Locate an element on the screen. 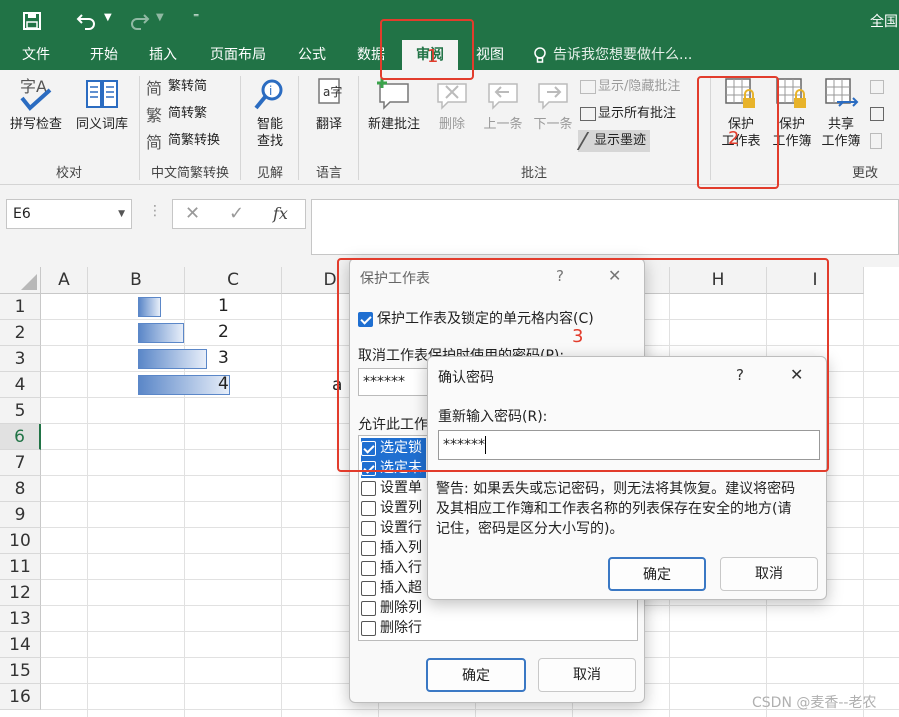 This screenshot has height=717, width=899. row-header-1: 1 is located at coordinates (20, 307).